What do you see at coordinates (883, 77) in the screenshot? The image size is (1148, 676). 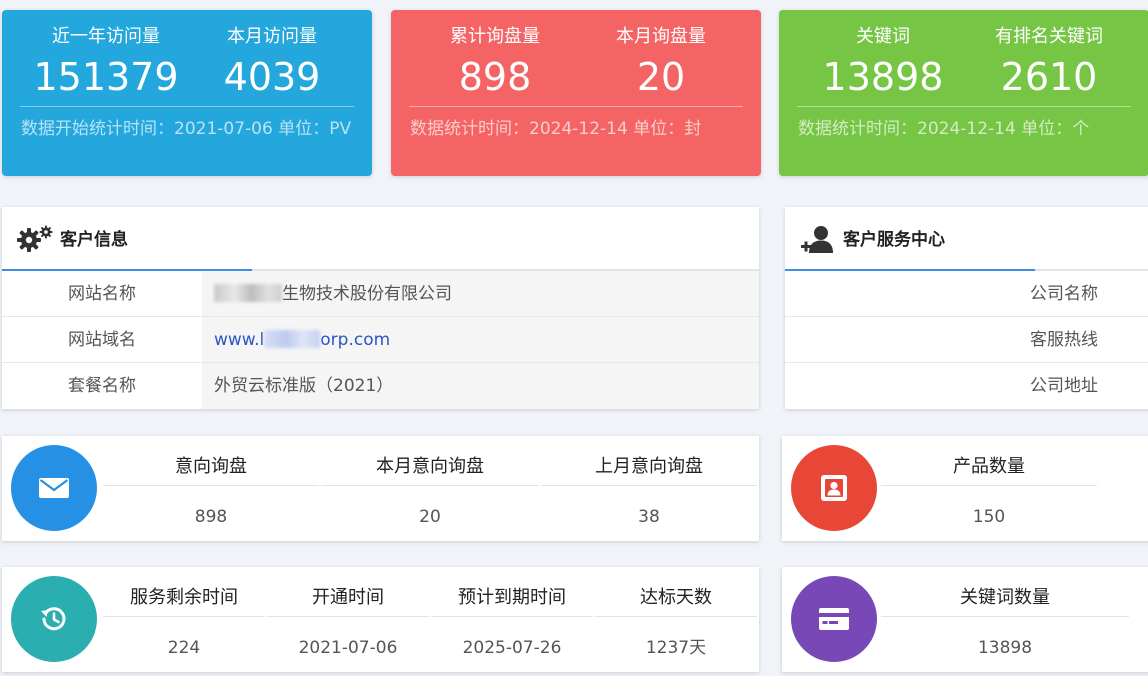 I see `keywords-total-value: 13898` at bounding box center [883, 77].